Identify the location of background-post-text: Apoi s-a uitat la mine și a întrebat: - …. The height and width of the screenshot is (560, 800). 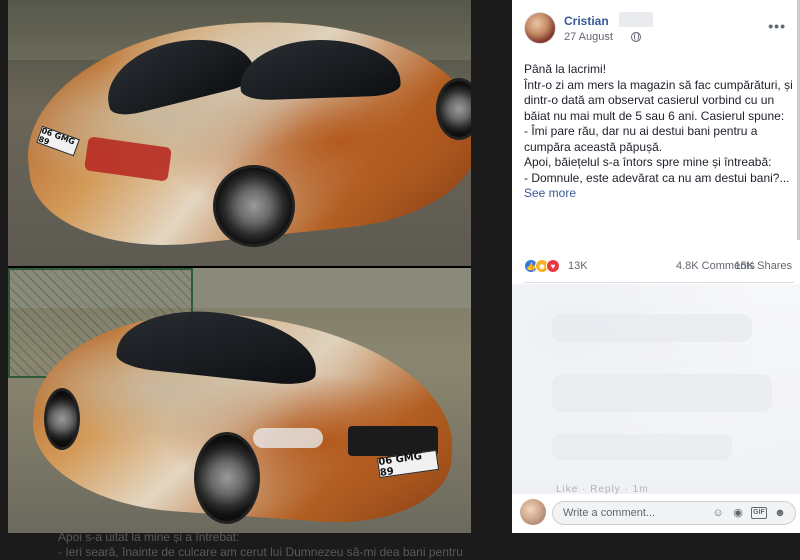
(268, 545).